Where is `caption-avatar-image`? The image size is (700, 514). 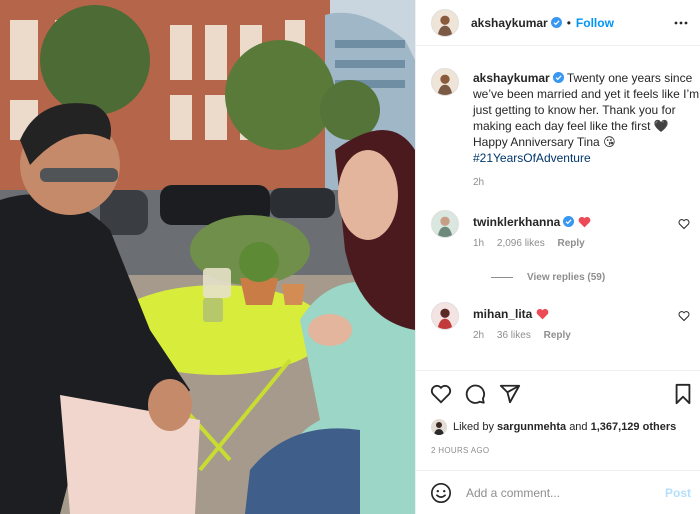
caption-avatar-image is located at coordinates (445, 82).